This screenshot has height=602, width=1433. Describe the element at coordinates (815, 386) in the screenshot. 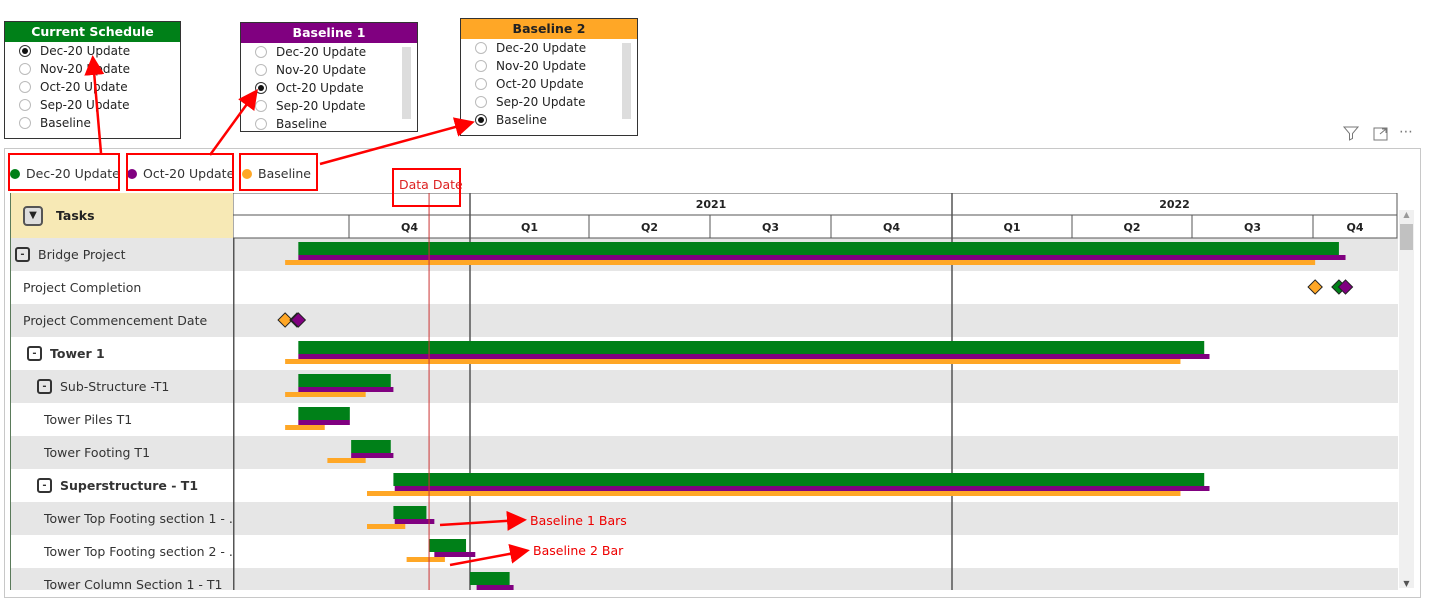

I see `chart-row` at that location.